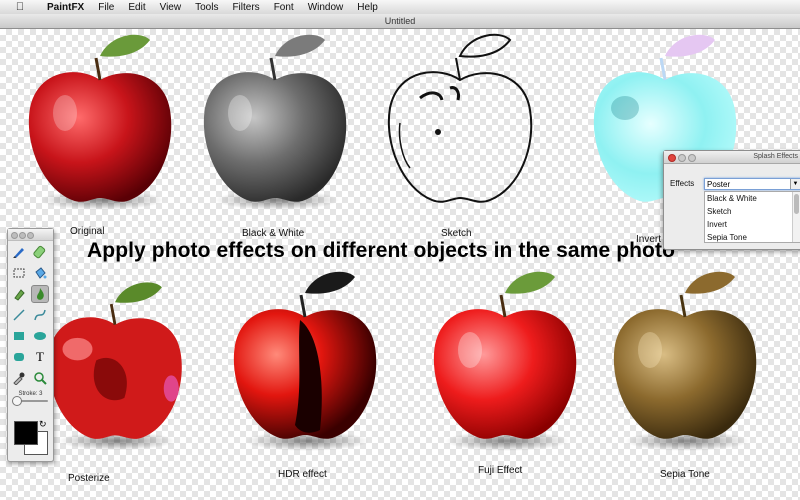 This screenshot has width=800, height=500. What do you see at coordinates (87, 231) in the screenshot?
I see `caption-original: Original` at bounding box center [87, 231].